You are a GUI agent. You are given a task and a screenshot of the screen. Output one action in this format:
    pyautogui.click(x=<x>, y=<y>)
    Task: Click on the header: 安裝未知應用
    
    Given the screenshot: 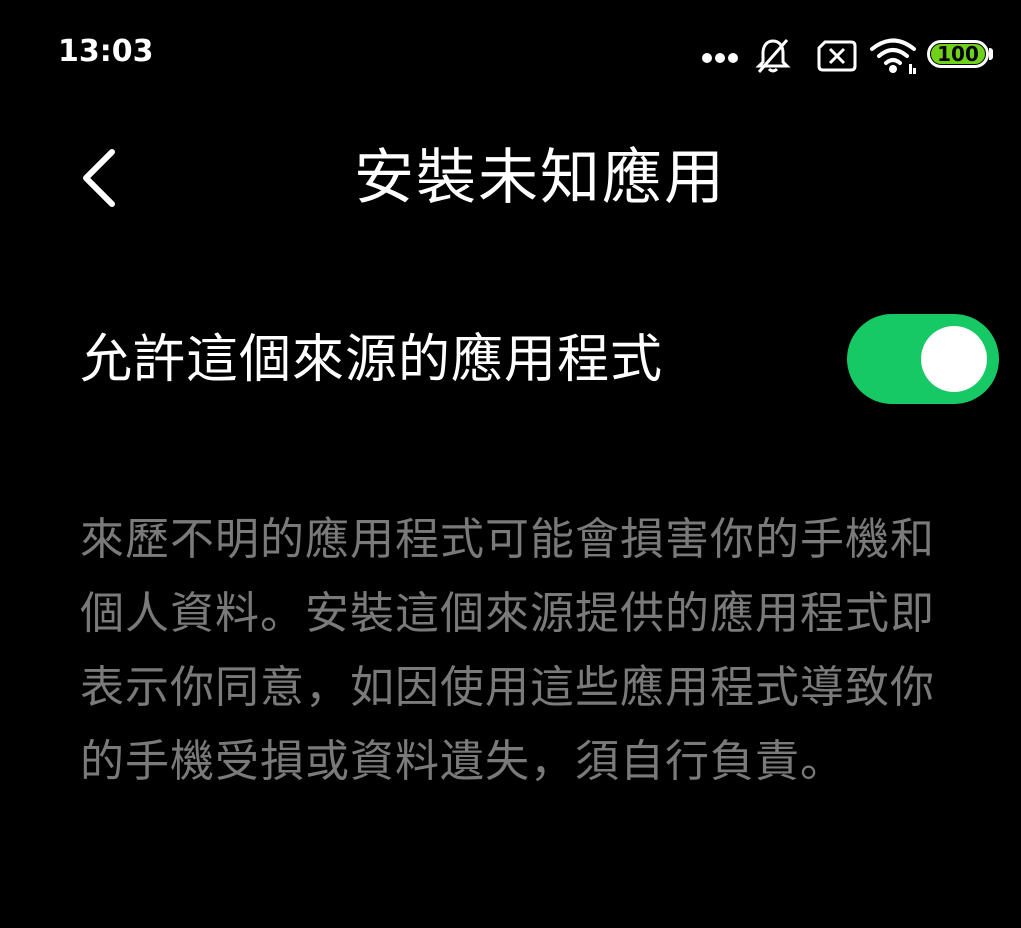 What is the action you would take?
    pyautogui.click(x=510, y=180)
    